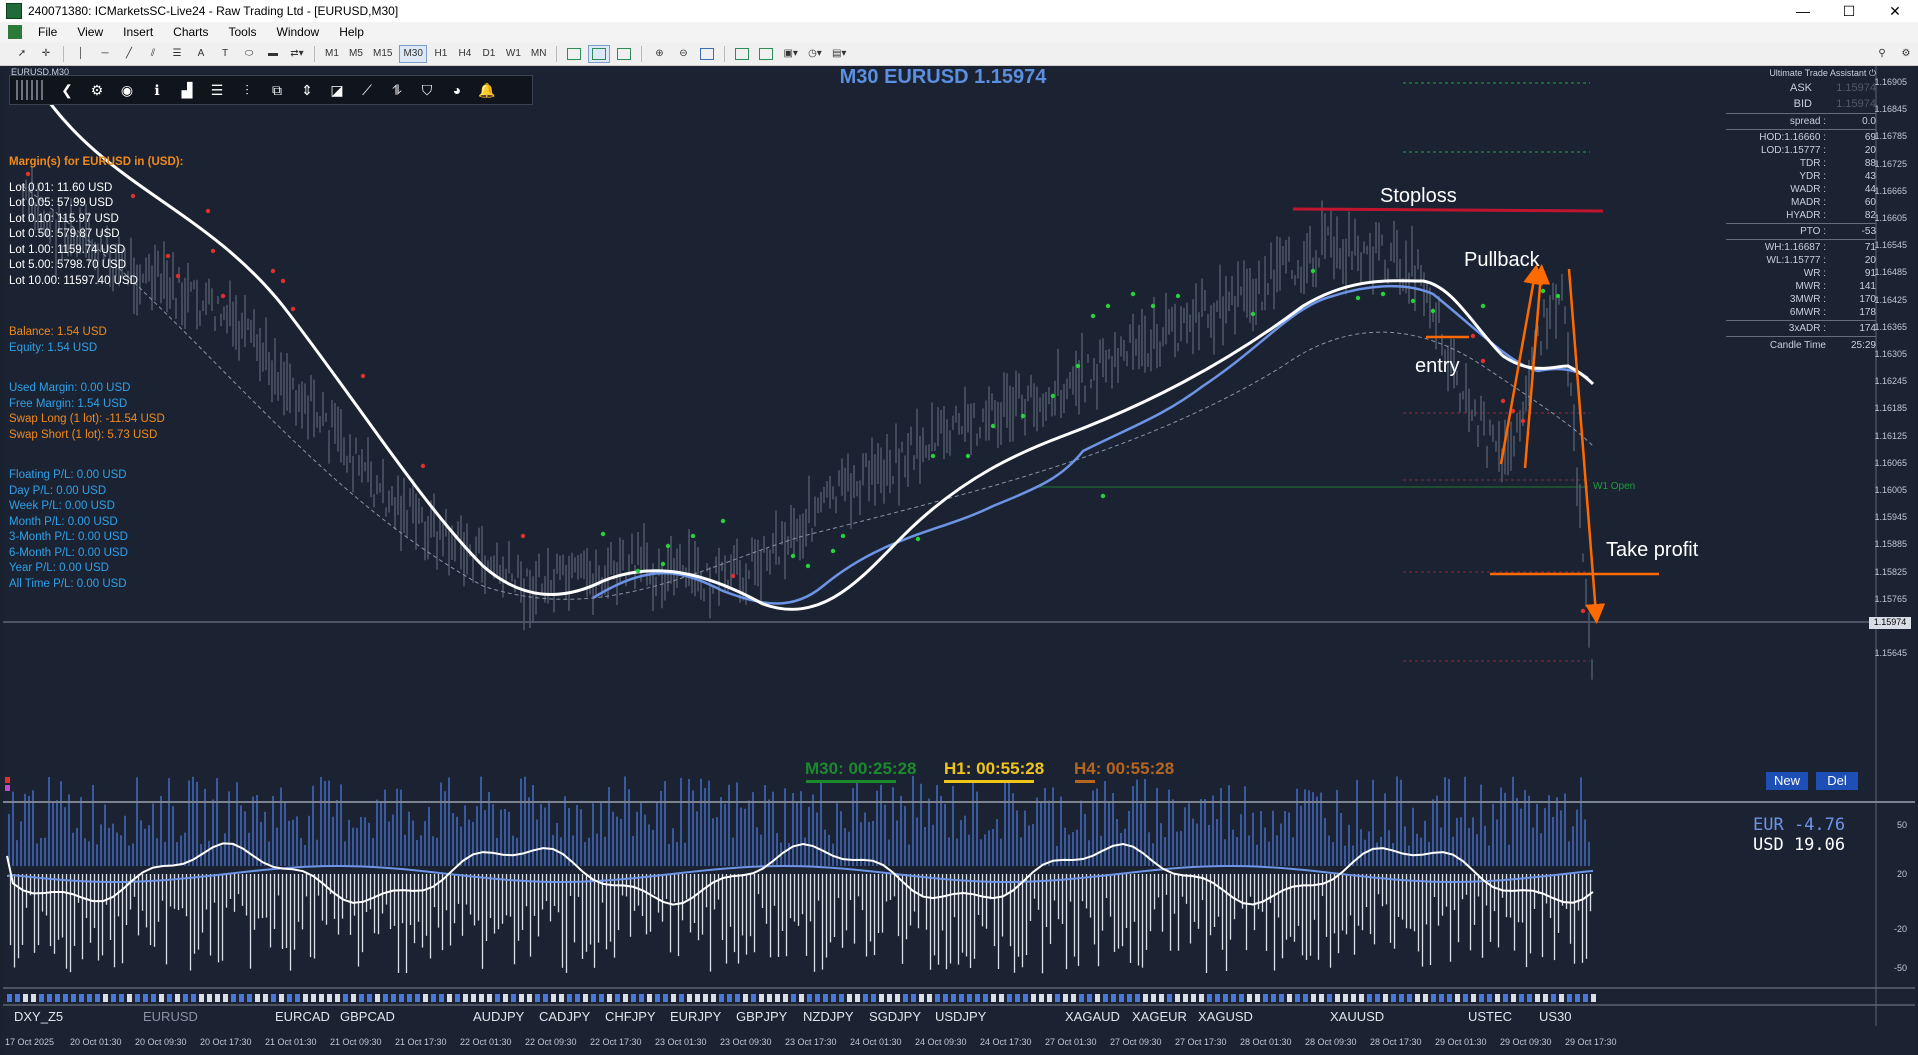  What do you see at coordinates (22, 54) in the screenshot?
I see `cursor-icon: ➚` at bounding box center [22, 54].